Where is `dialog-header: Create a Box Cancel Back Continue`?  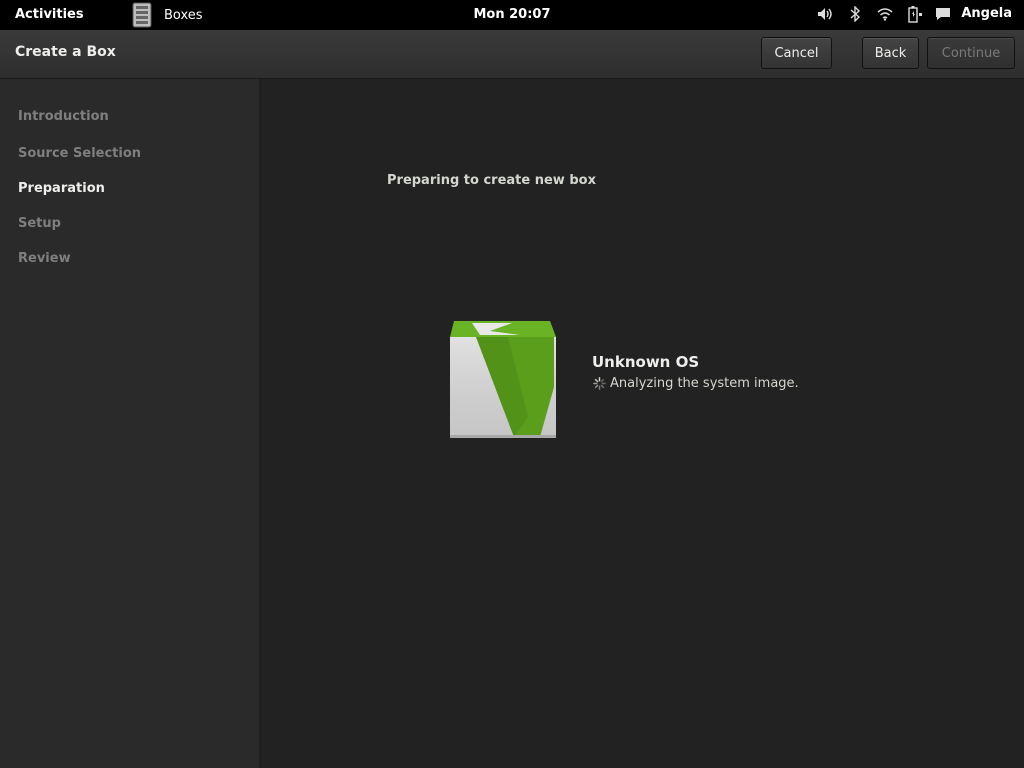 dialog-header: Create a Box Cancel Back Continue is located at coordinates (512, 54).